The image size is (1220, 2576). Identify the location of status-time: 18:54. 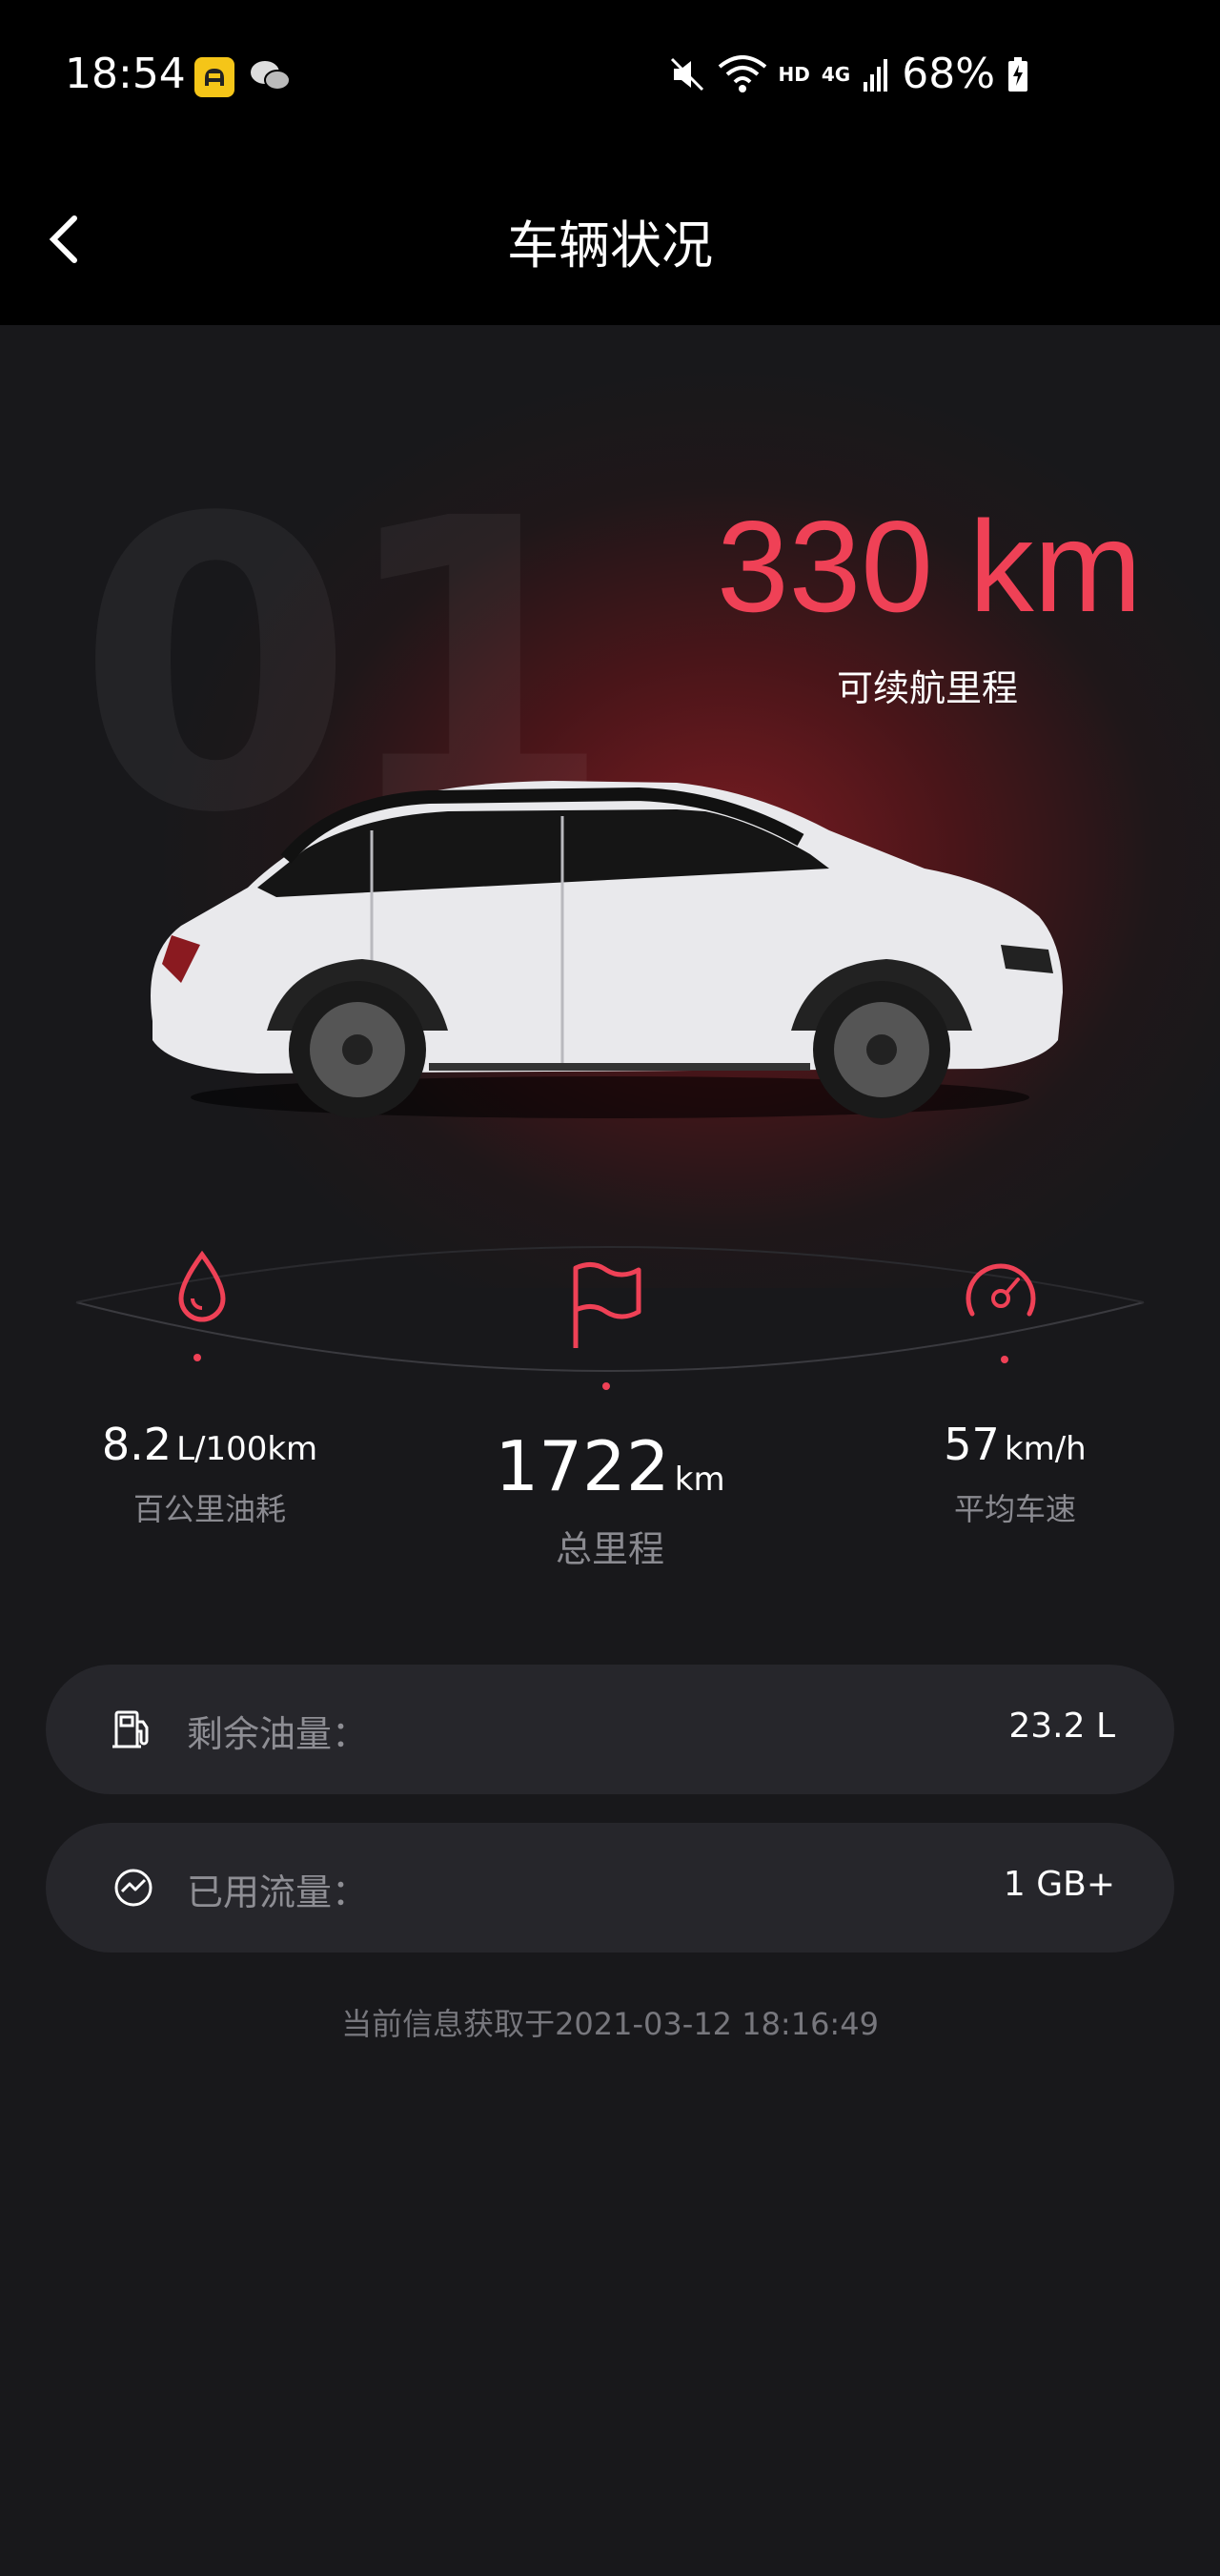
(126, 74).